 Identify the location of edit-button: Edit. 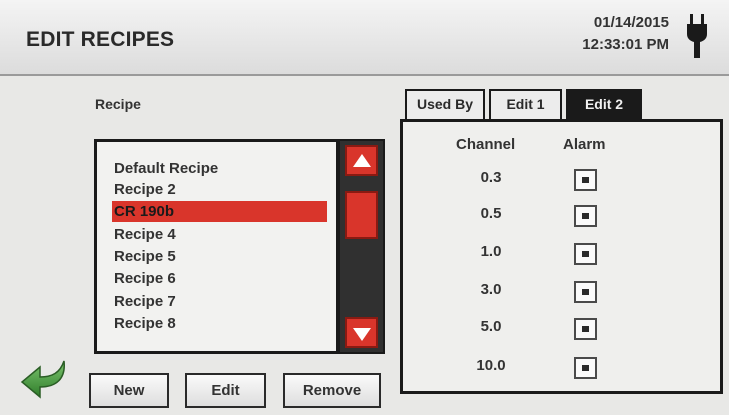
(225, 390).